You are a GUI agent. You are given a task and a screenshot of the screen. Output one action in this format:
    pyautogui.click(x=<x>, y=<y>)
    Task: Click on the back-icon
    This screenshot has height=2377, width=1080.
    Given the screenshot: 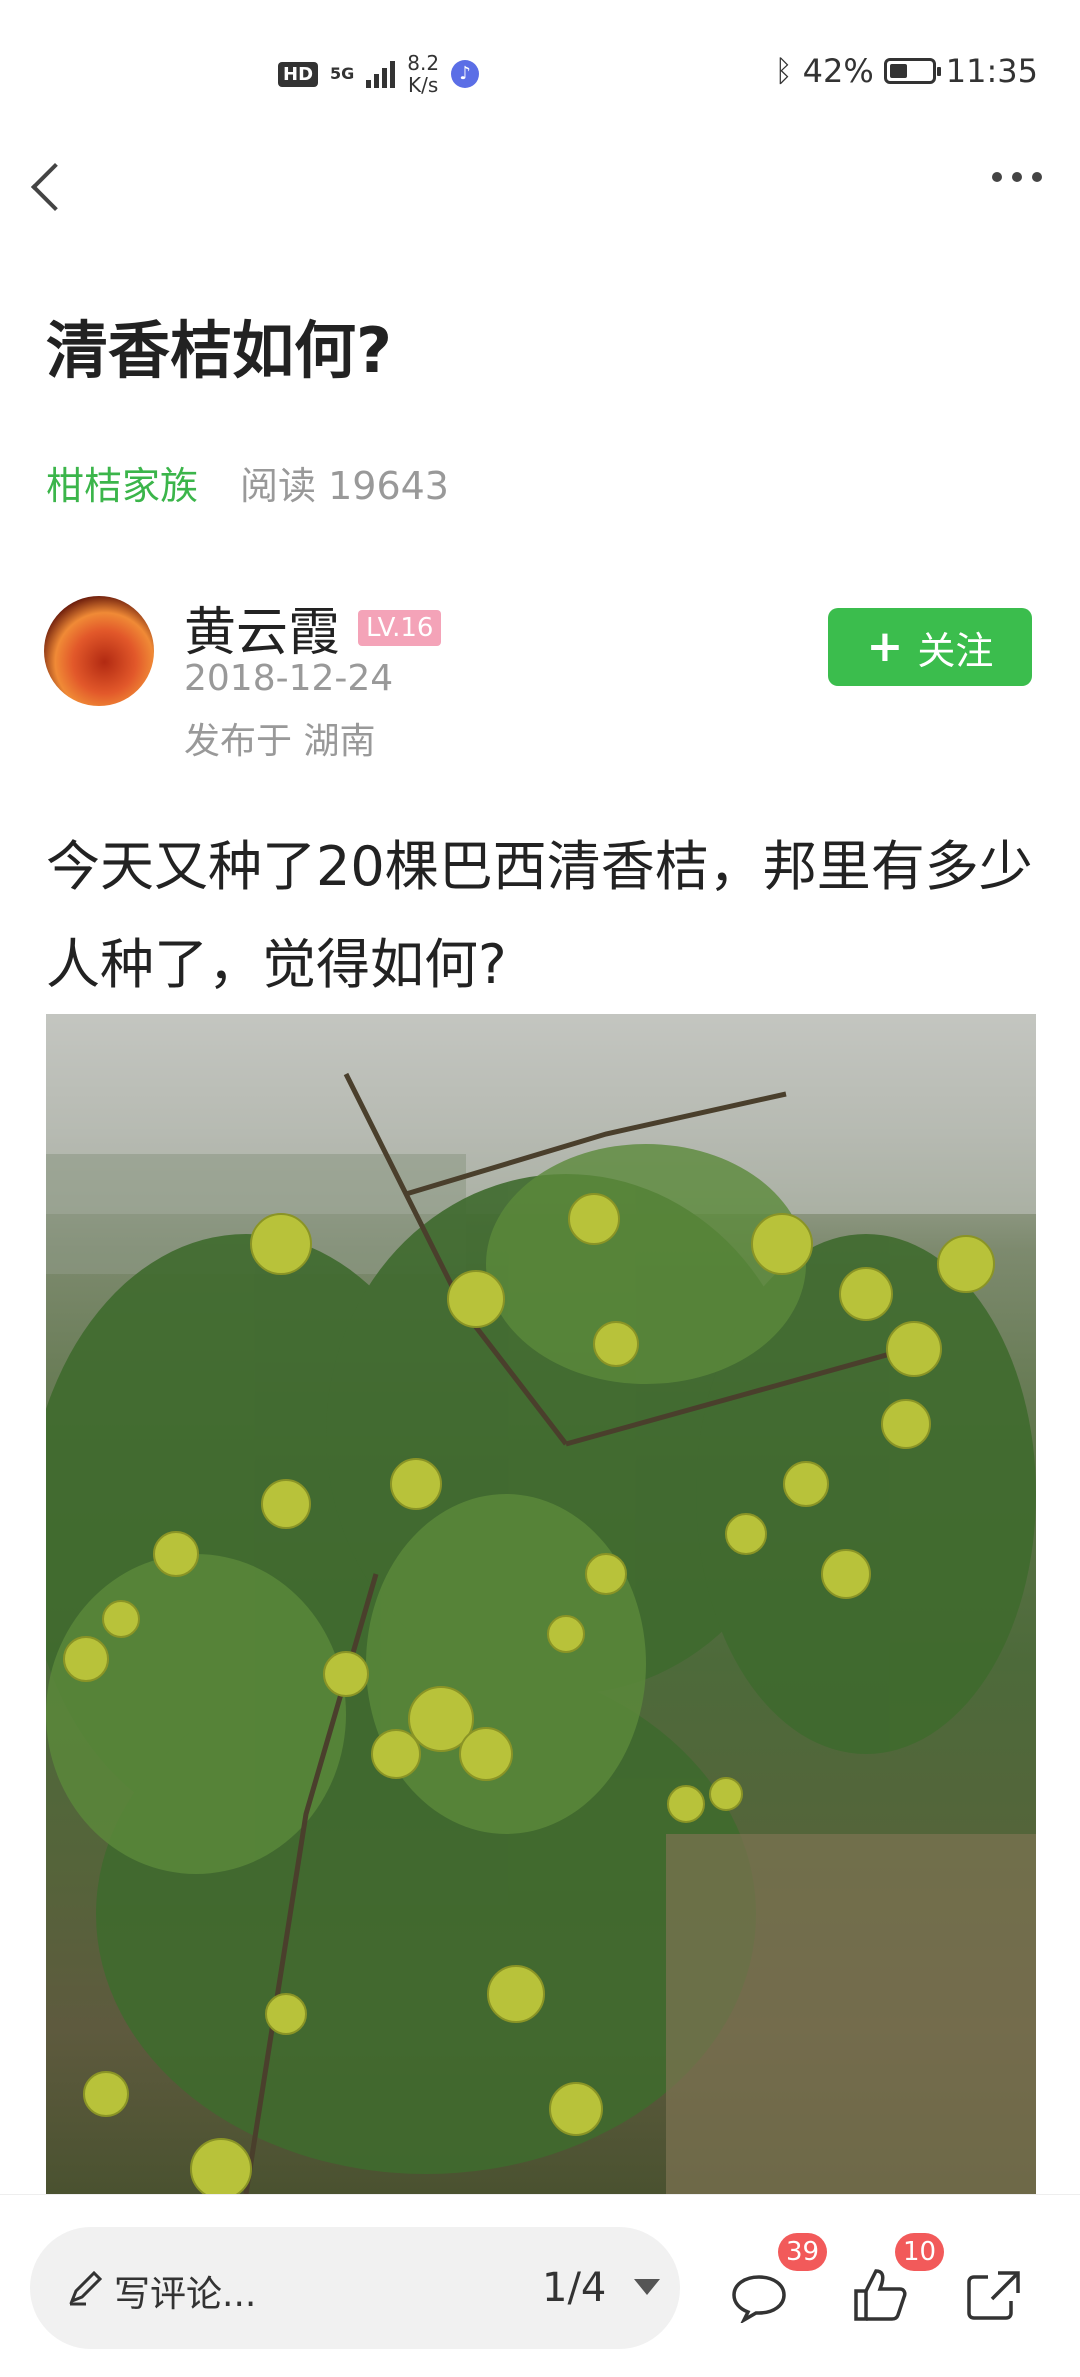 What is the action you would take?
    pyautogui.click(x=48, y=188)
    